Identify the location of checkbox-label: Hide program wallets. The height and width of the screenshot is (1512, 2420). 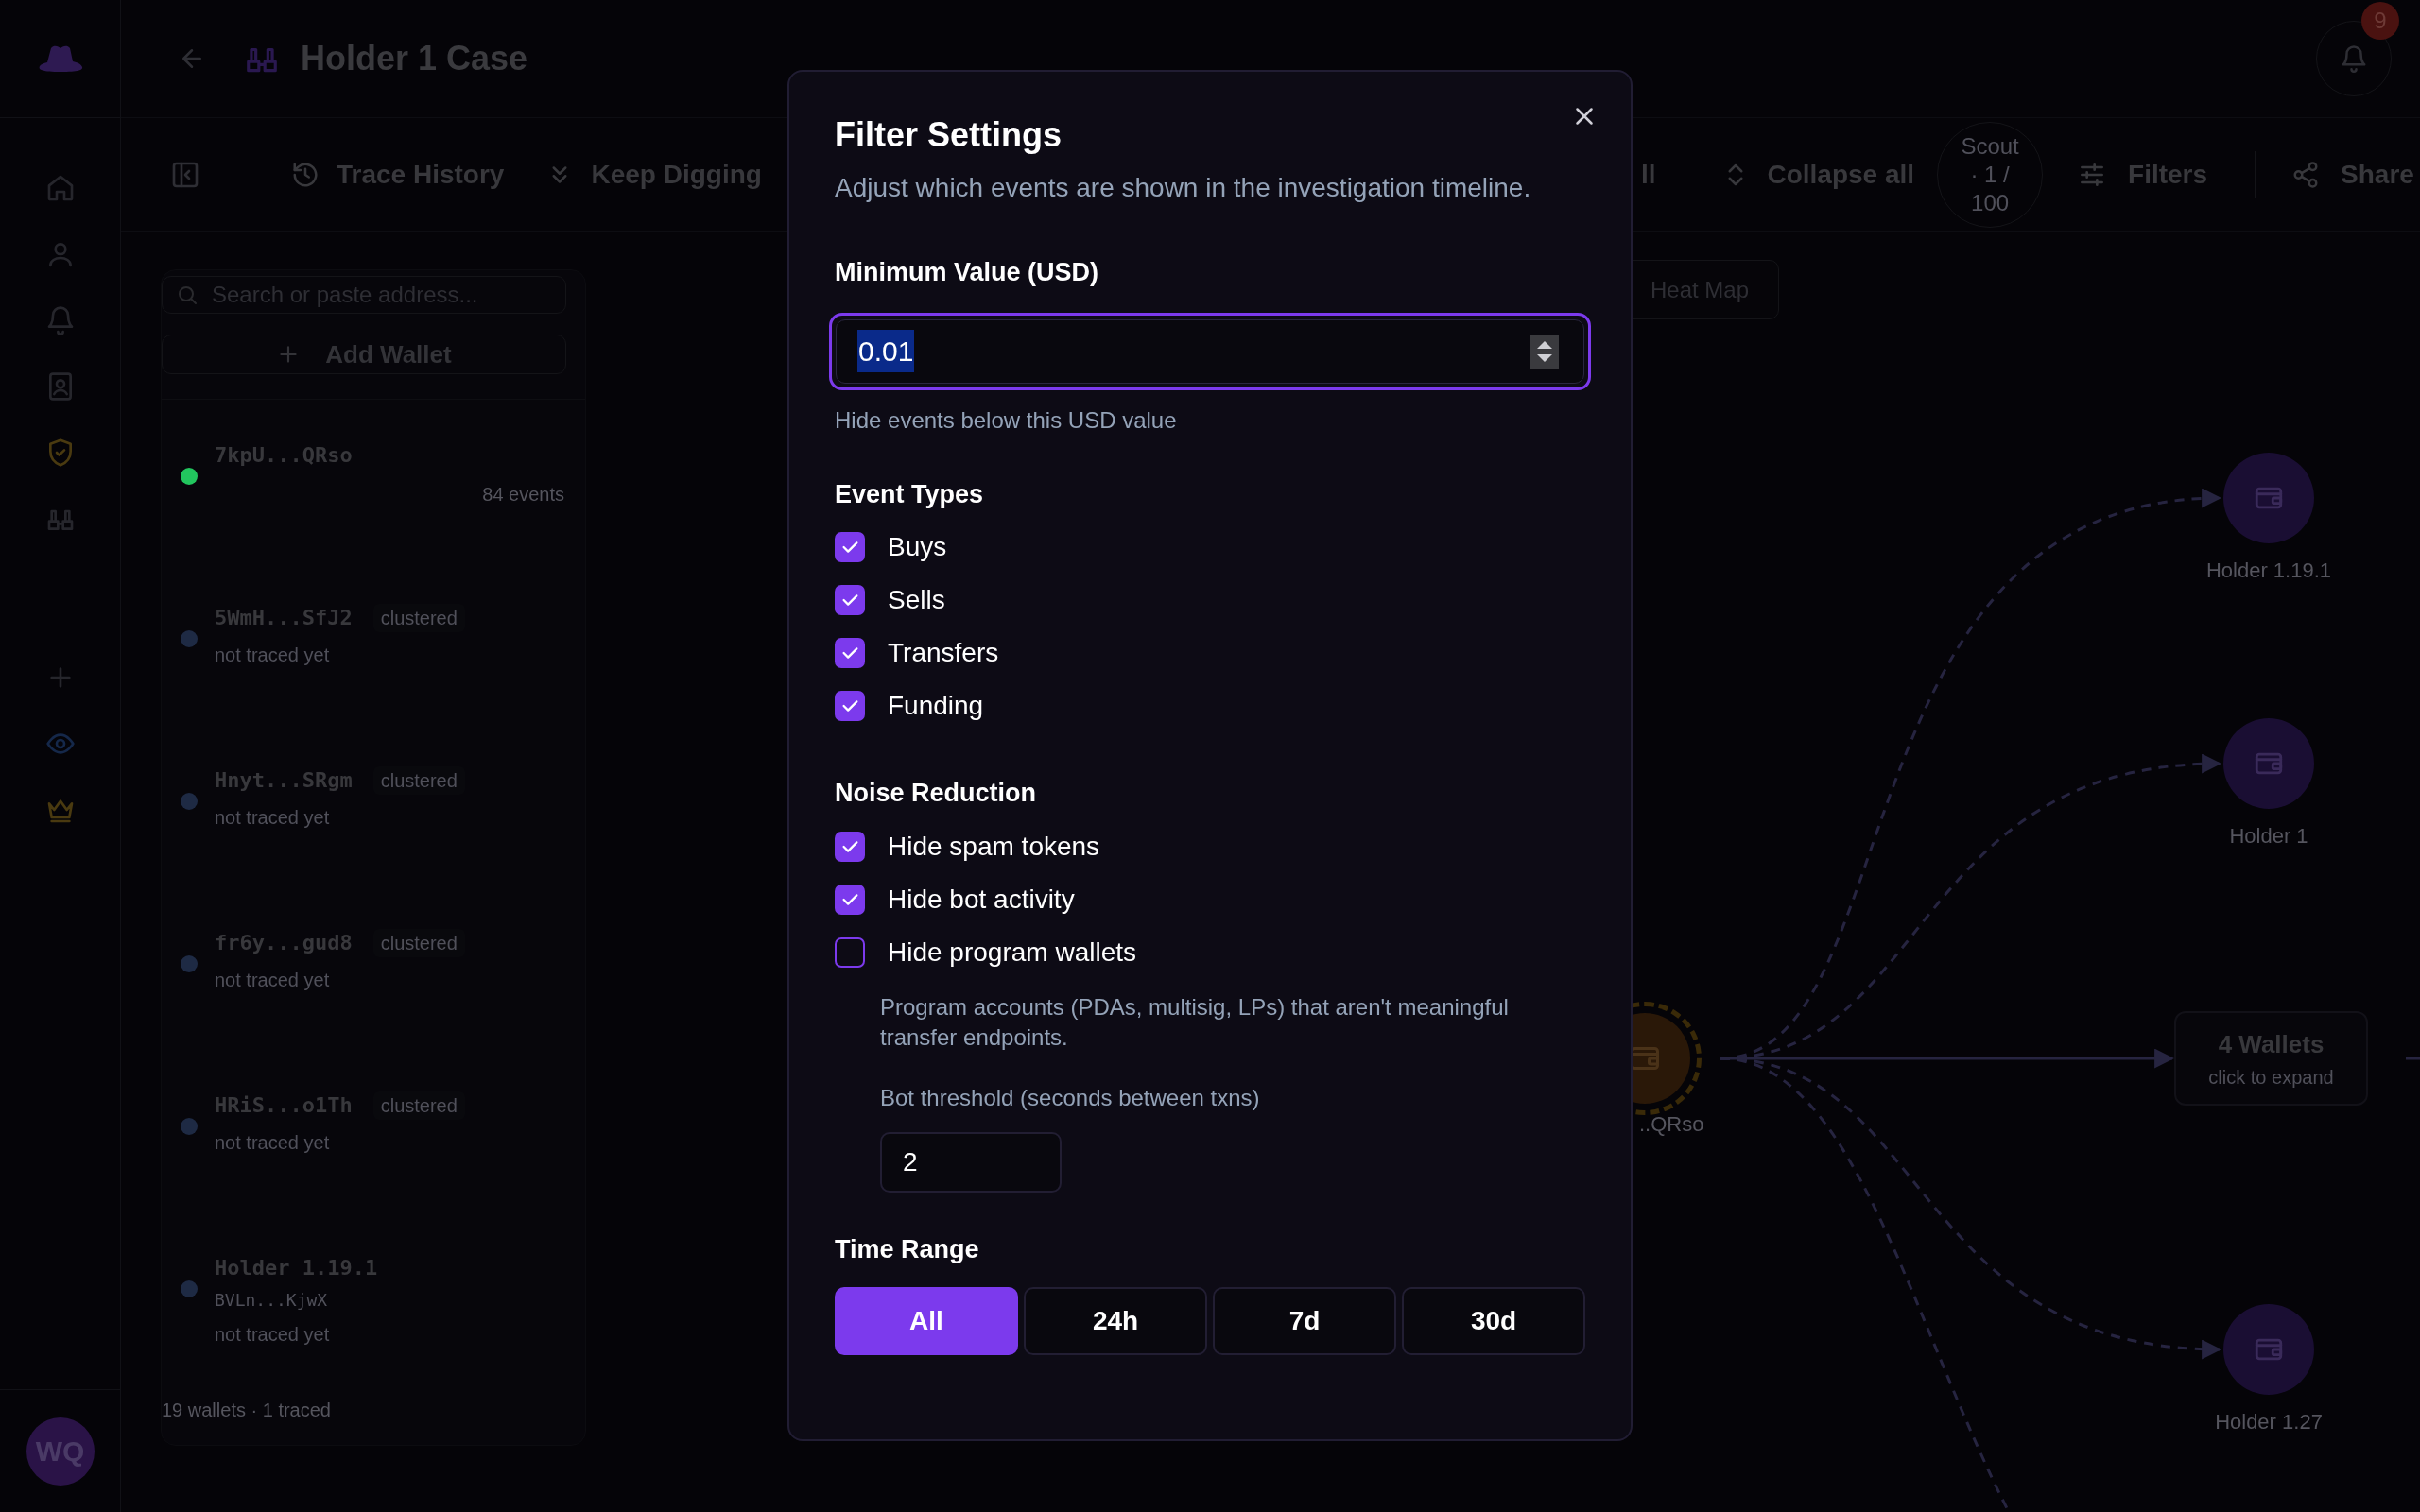
(1012, 952).